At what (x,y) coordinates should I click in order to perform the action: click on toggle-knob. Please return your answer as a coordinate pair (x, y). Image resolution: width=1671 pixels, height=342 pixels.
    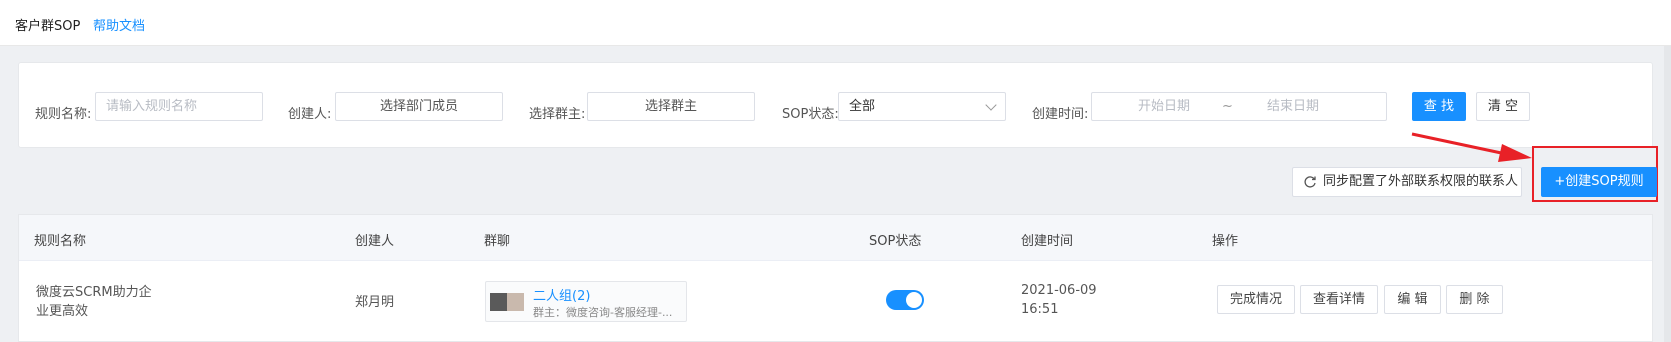
    Looking at the image, I should click on (914, 300).